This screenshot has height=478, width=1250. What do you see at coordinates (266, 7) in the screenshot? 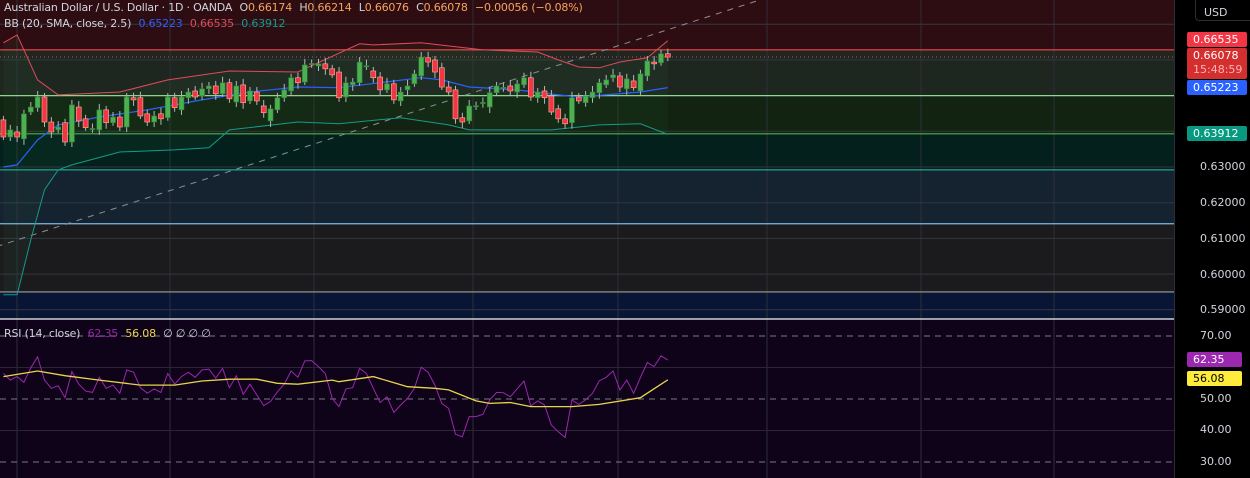
I see `open-value: O0.66174` at bounding box center [266, 7].